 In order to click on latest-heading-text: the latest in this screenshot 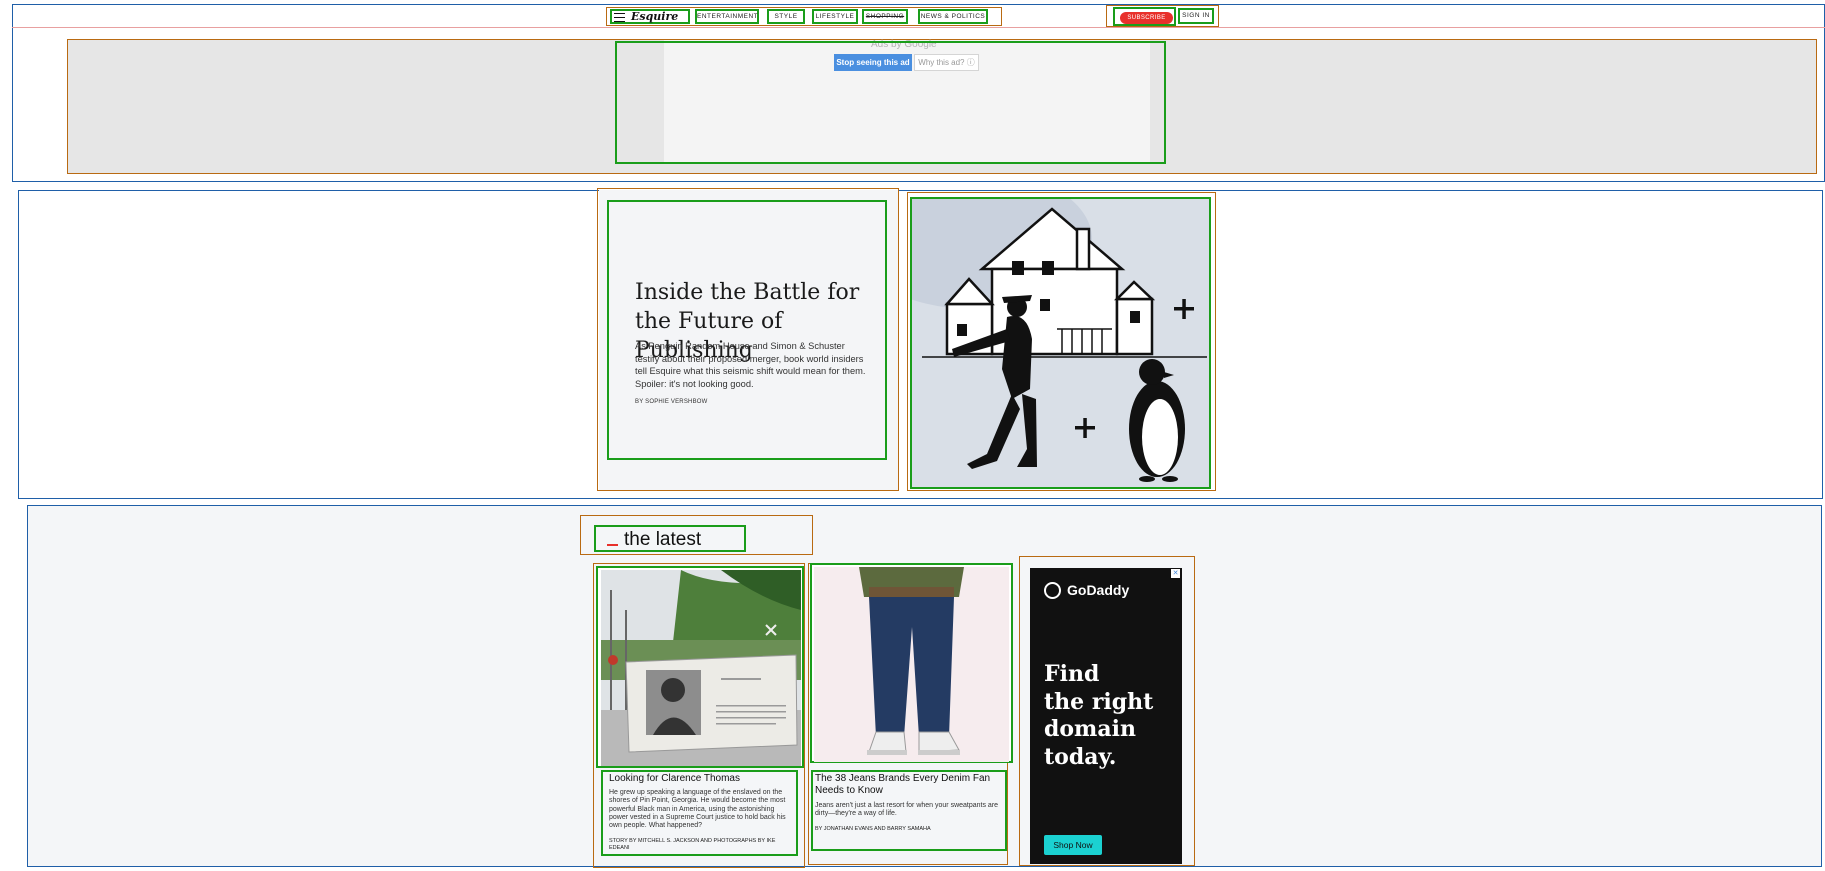, I will do `click(663, 539)`.